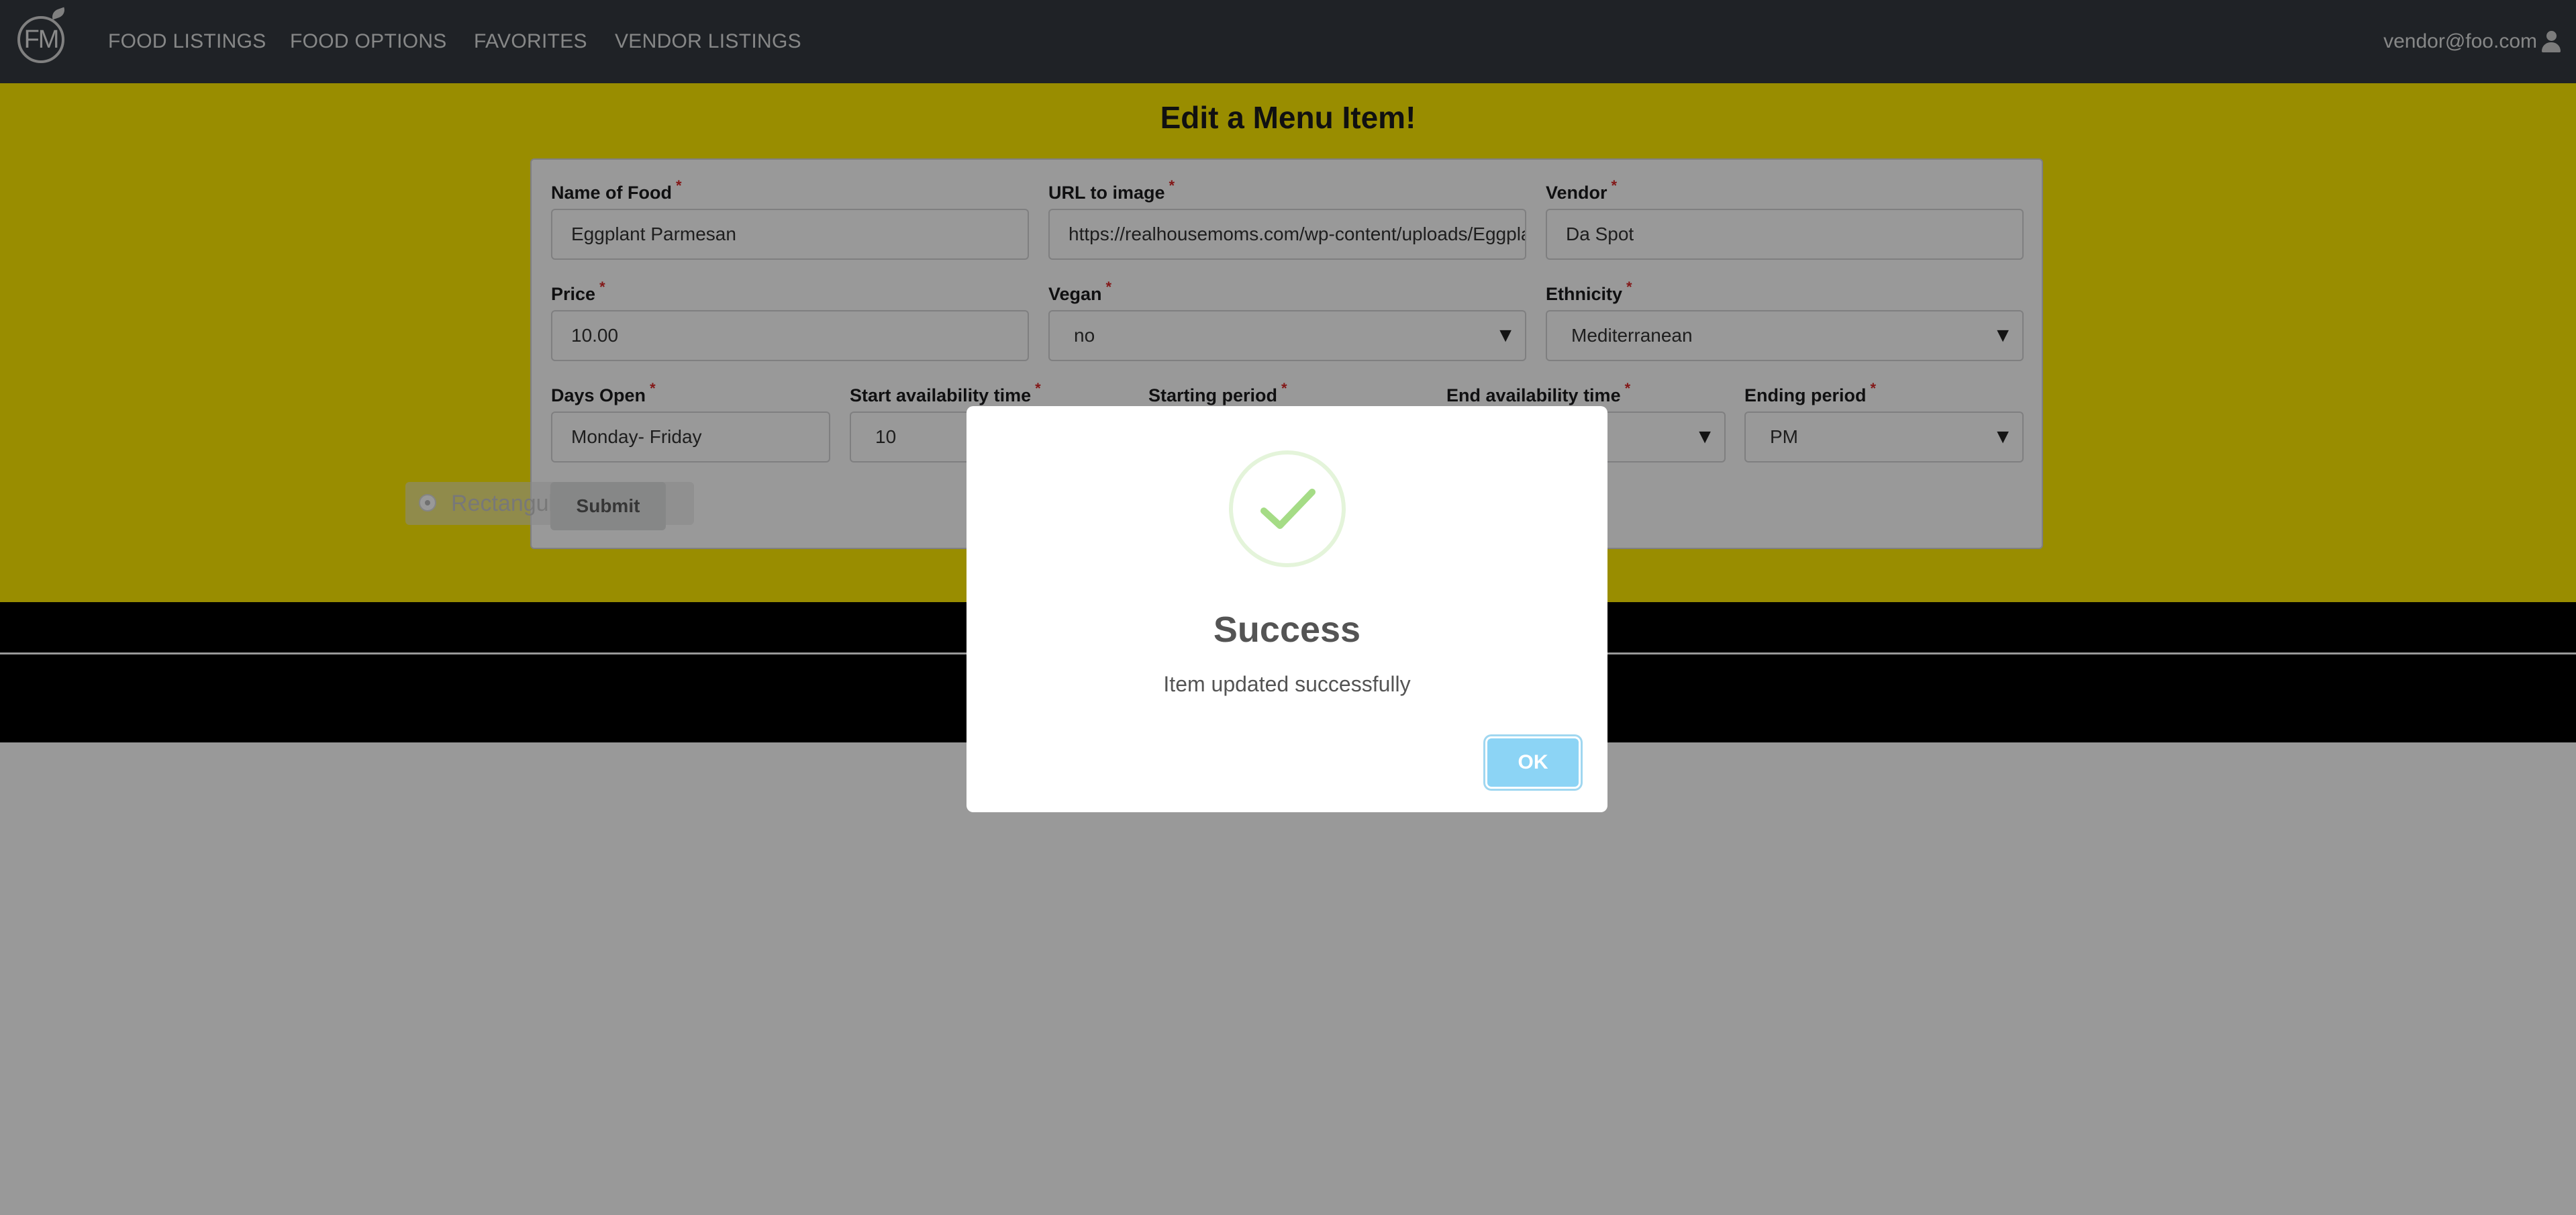 This screenshot has height=1215, width=2576. Describe the element at coordinates (1287, 684) in the screenshot. I see `dialog-message: Item updated successfully` at that location.